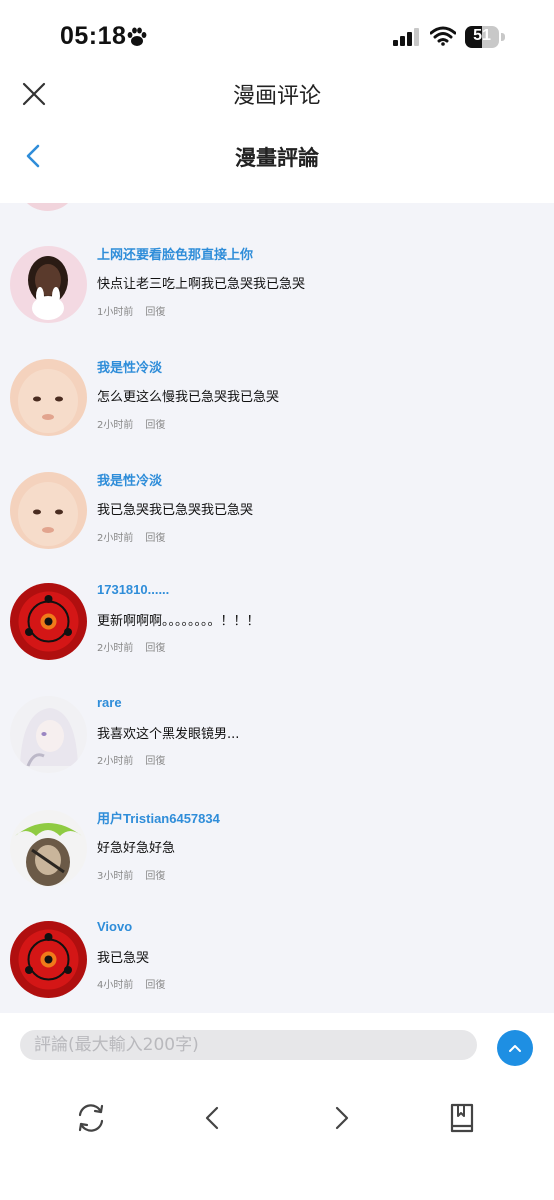 The image size is (554, 1200). I want to click on comment-item: rare 我喜欢这个黑发眼镜男... 2小时前 回復, so click(277, 748).